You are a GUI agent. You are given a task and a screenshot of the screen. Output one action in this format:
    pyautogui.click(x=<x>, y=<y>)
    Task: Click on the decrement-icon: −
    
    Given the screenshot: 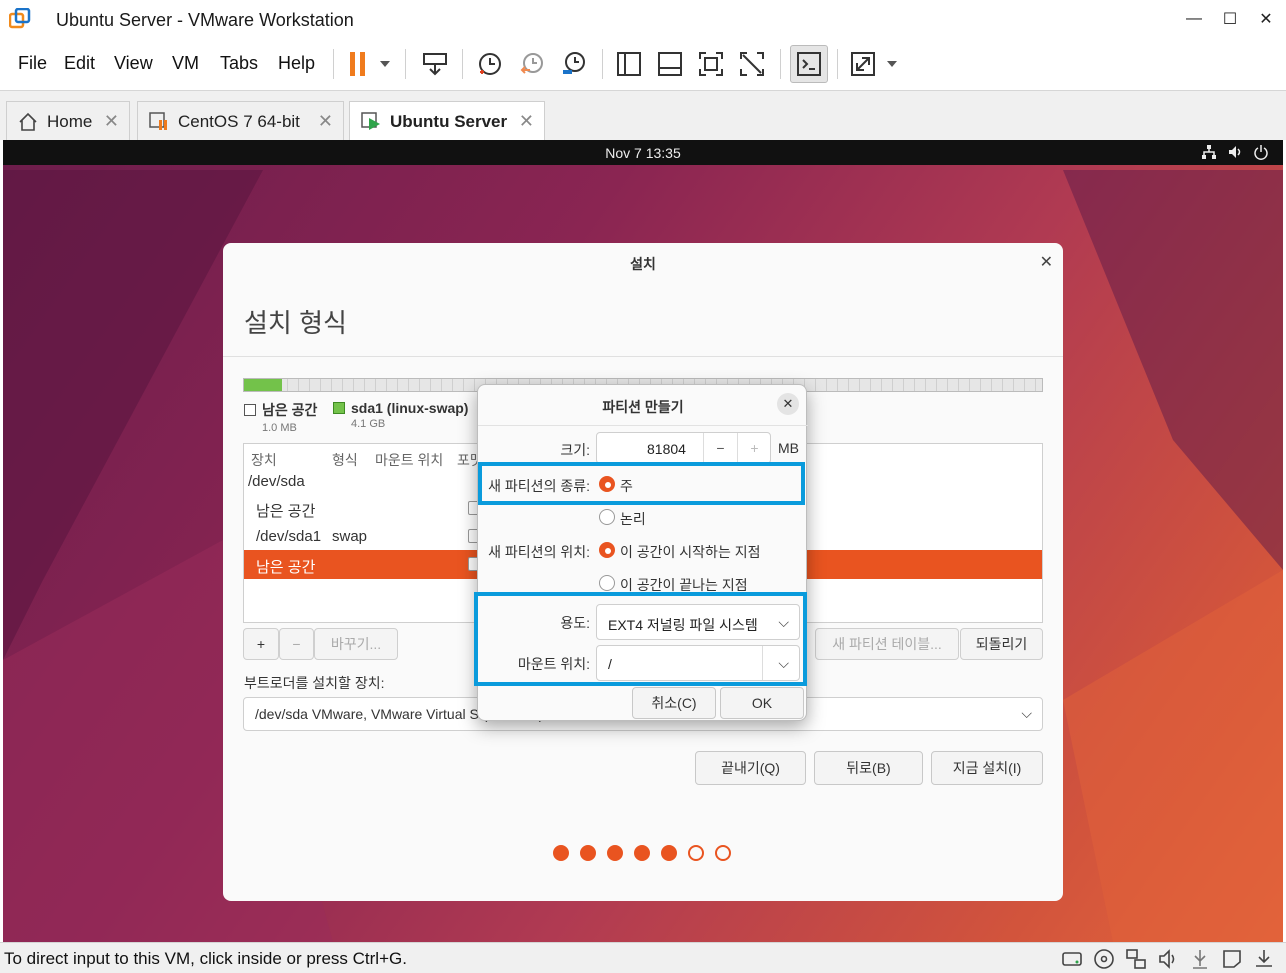 What is the action you would take?
    pyautogui.click(x=720, y=448)
    